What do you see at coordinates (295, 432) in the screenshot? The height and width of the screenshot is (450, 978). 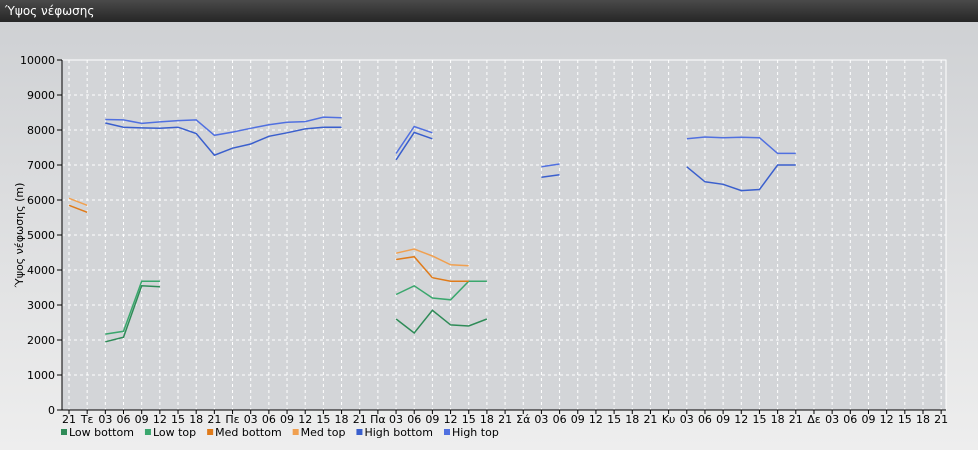 I see `legend-med-top-swatch` at bounding box center [295, 432].